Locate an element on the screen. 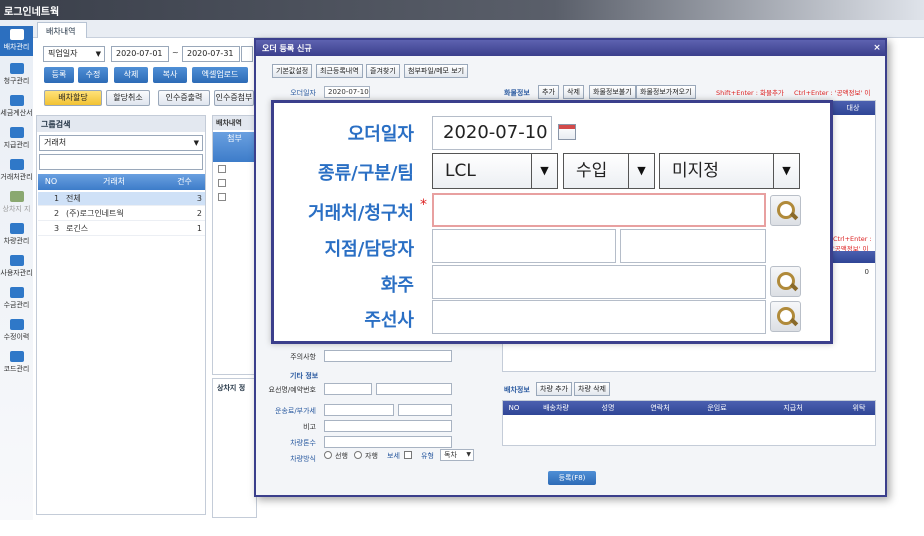 The height and width of the screenshot is (536, 924). collection-icon is located at coordinates (16, 292).